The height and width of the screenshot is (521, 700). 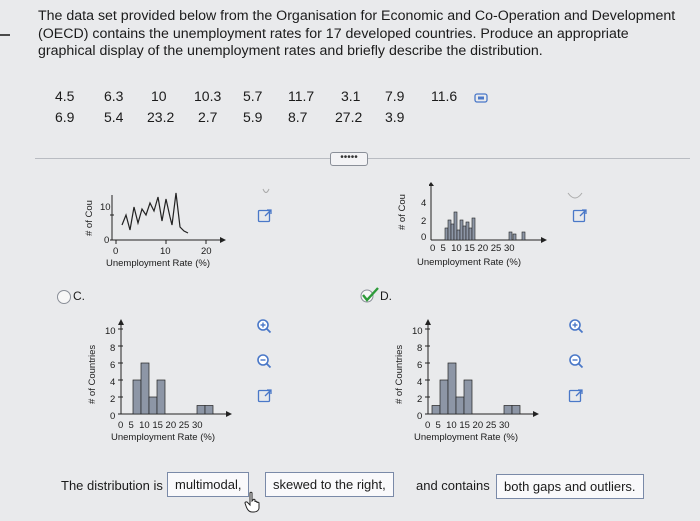 I want to click on expand-plot-d-icon, so click(x=576, y=396).